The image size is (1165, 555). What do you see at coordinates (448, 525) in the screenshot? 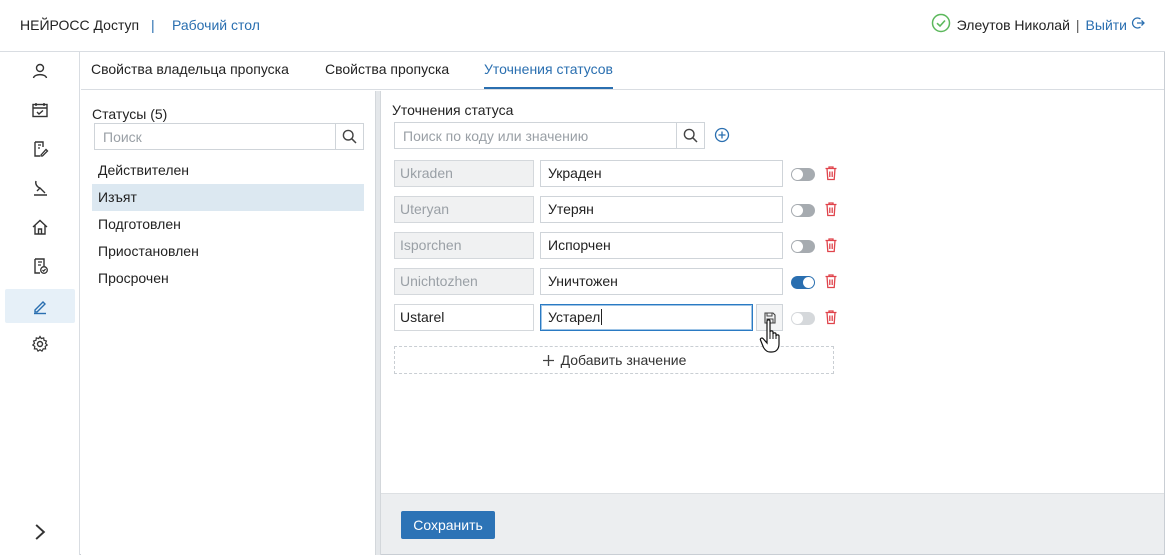
I see `save-button: Сохранить` at bounding box center [448, 525].